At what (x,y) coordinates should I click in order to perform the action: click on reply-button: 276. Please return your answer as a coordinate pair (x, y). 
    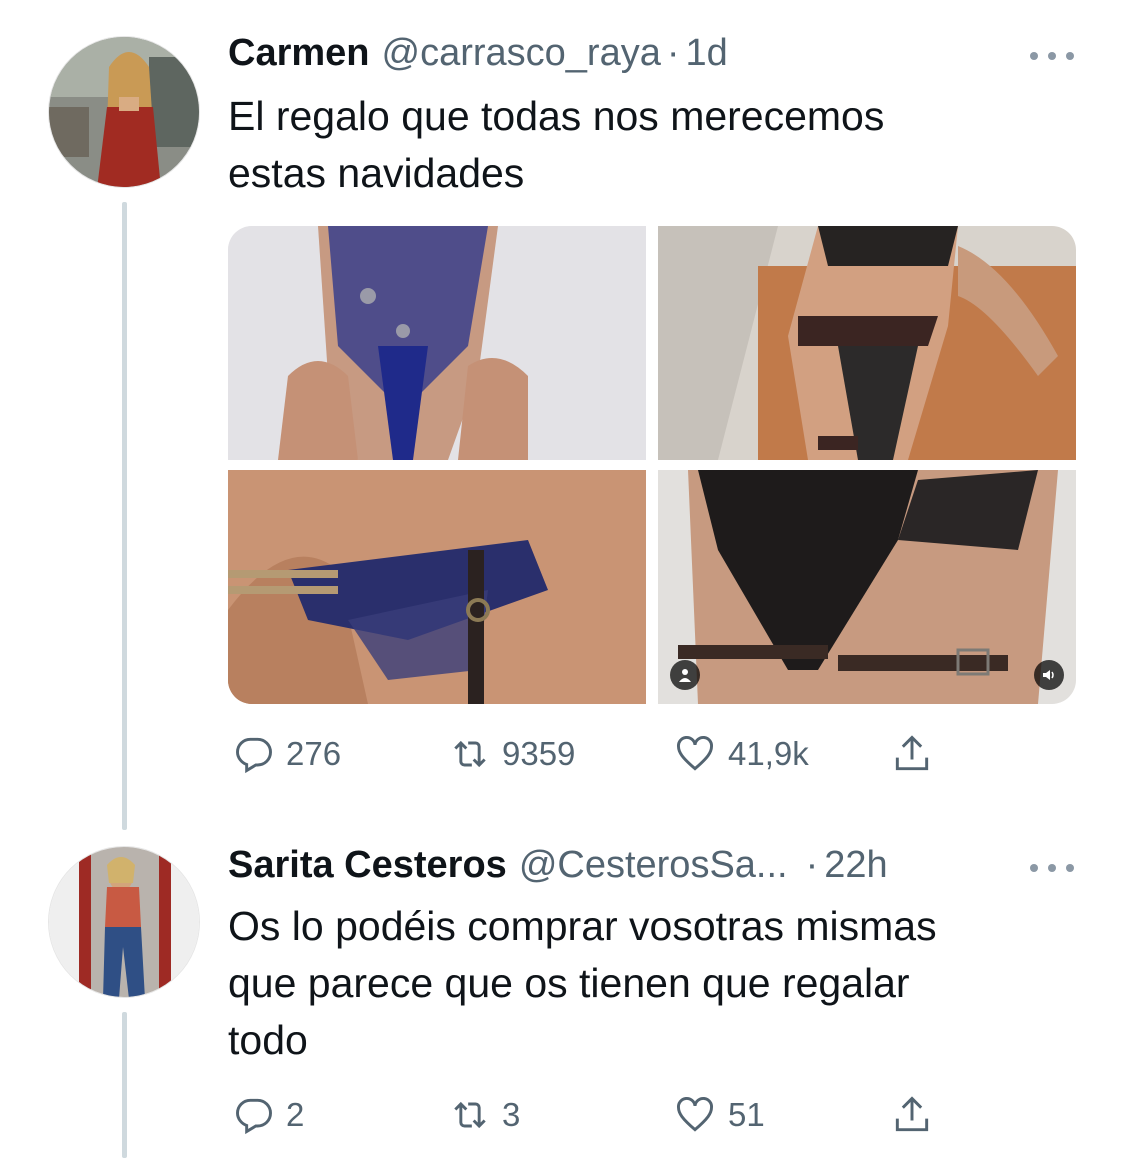
    Looking at the image, I should click on (285, 754).